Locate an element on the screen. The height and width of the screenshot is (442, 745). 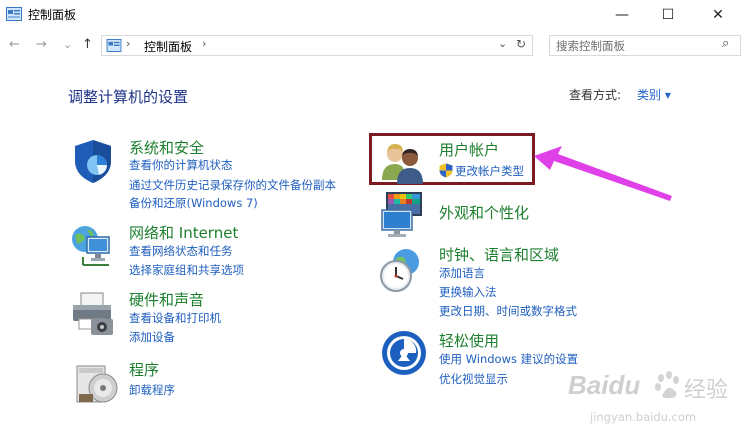
link-network-status: 查看网络状态和任务 is located at coordinates (181, 251).